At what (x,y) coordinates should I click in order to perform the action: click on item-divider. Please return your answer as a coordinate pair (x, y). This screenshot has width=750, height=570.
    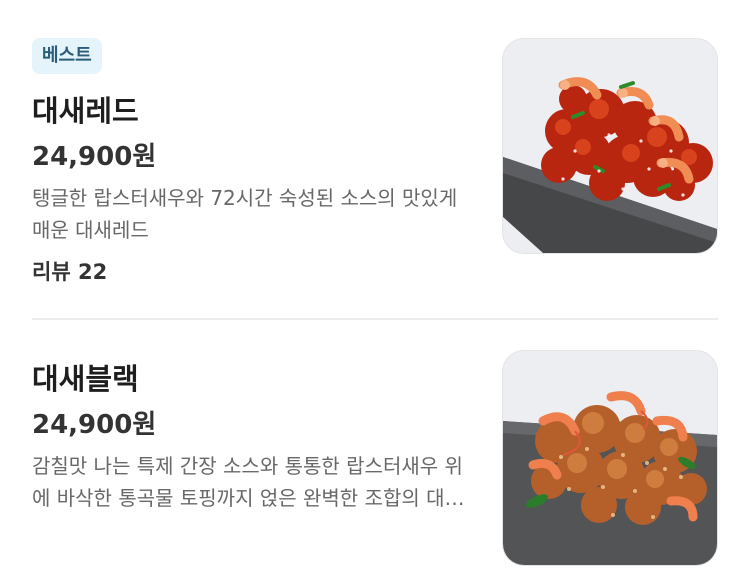
    Looking at the image, I should click on (375, 319).